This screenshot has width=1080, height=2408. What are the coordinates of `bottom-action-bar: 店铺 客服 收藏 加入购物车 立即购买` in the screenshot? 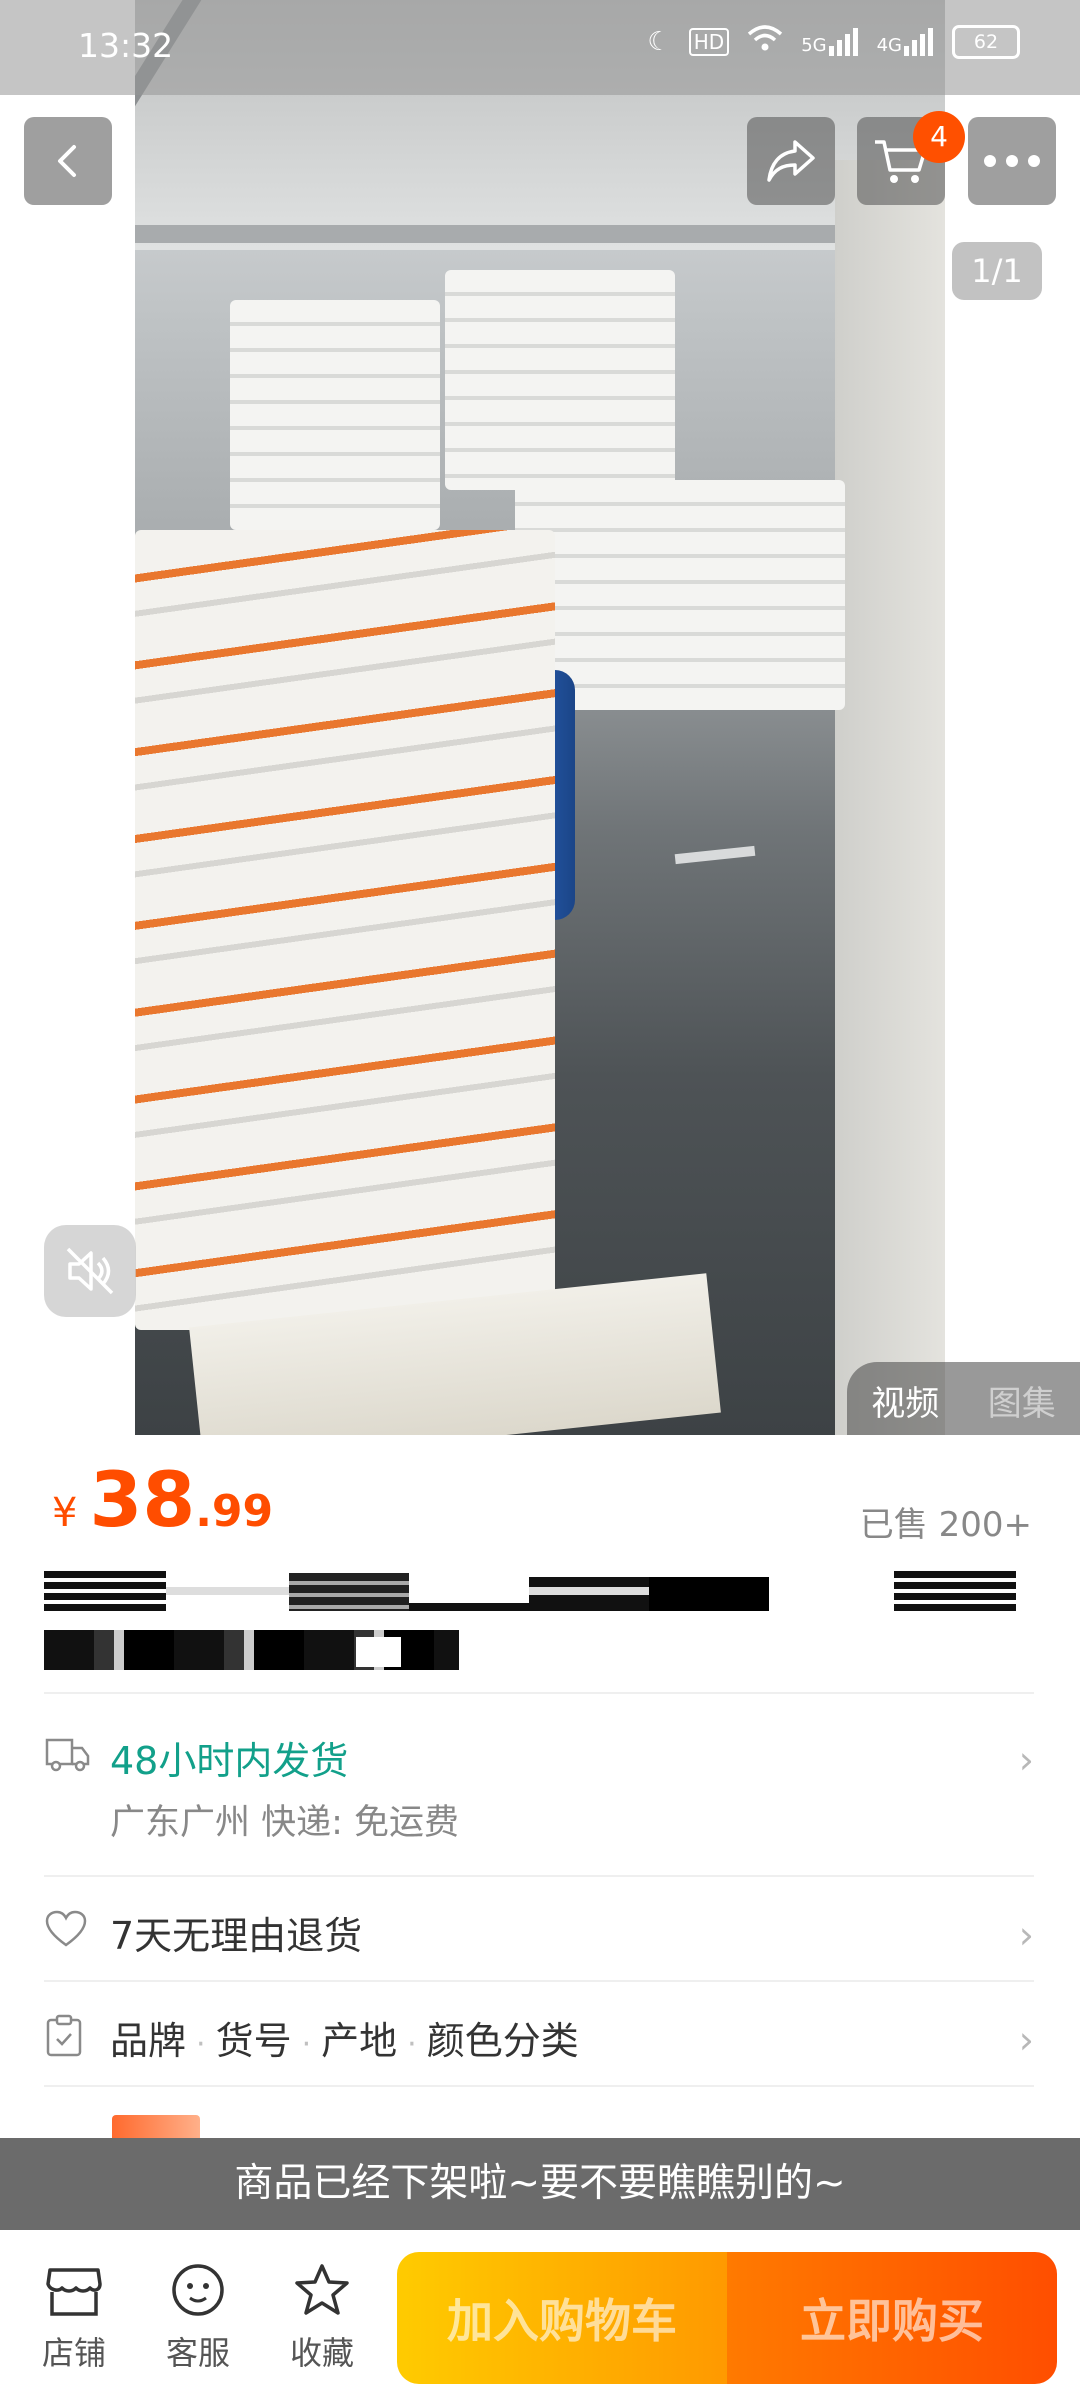 It's located at (540, 2319).